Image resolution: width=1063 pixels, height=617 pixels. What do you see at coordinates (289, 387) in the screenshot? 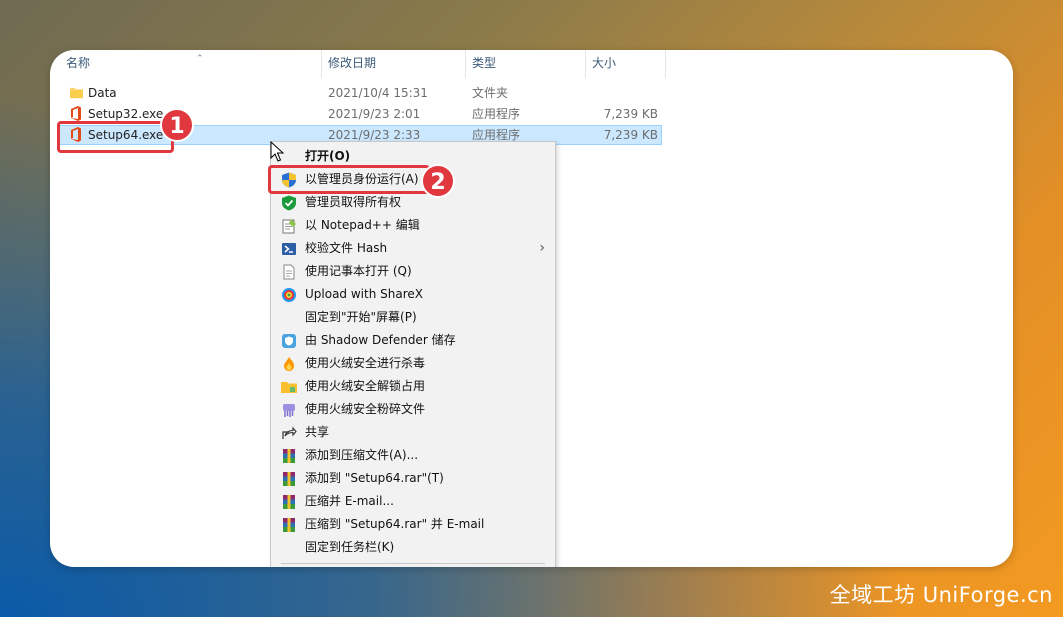
I see `folder-lock-icon` at bounding box center [289, 387].